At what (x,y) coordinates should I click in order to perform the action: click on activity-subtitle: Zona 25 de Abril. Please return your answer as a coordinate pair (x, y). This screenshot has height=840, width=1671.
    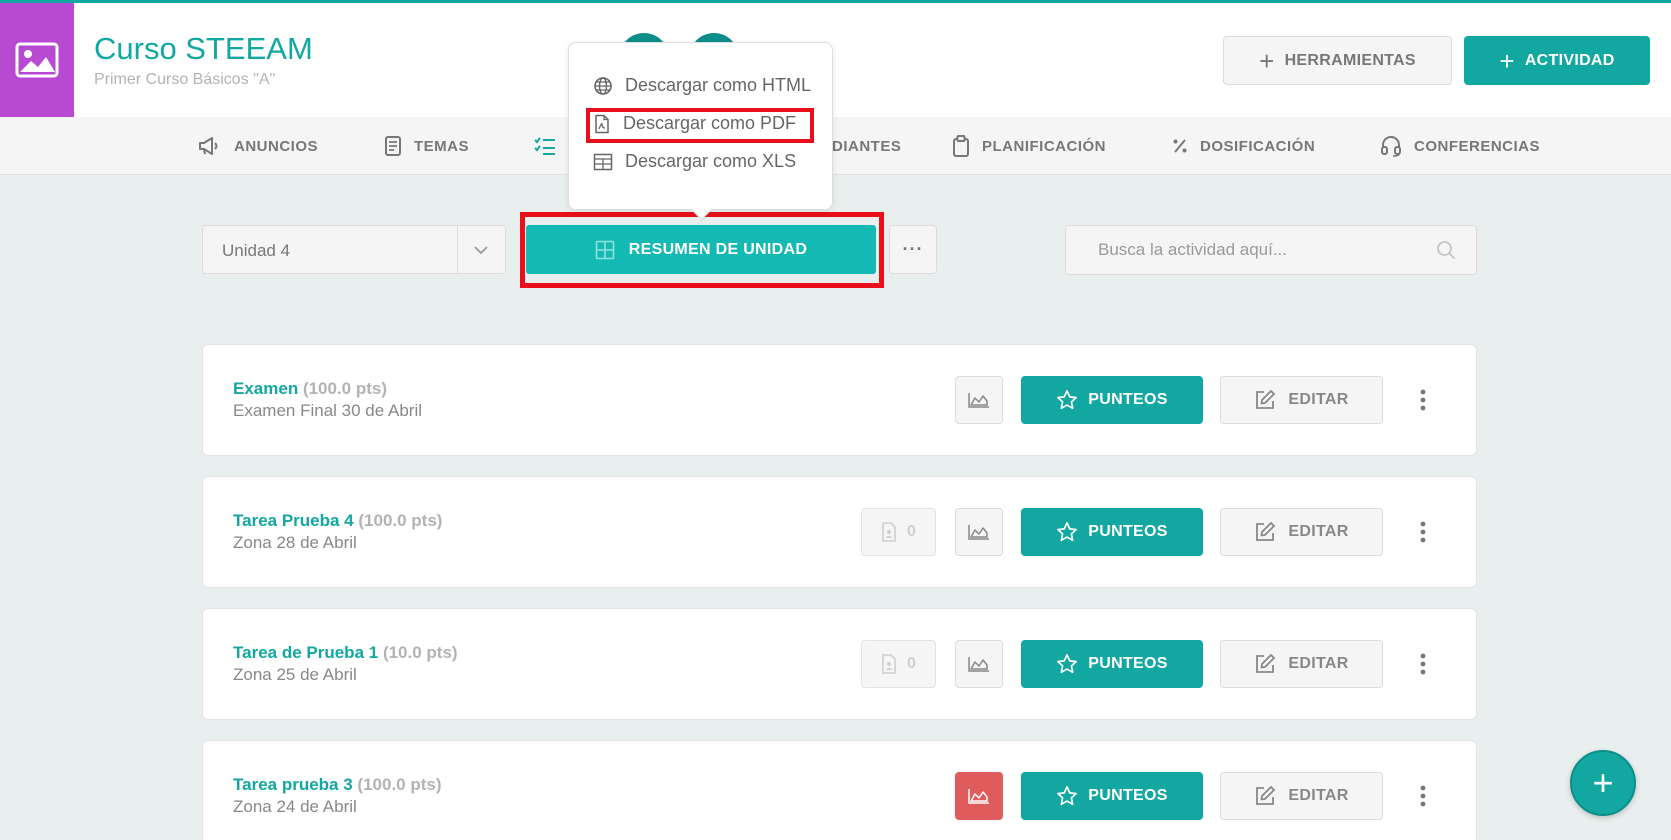
    Looking at the image, I should click on (295, 674).